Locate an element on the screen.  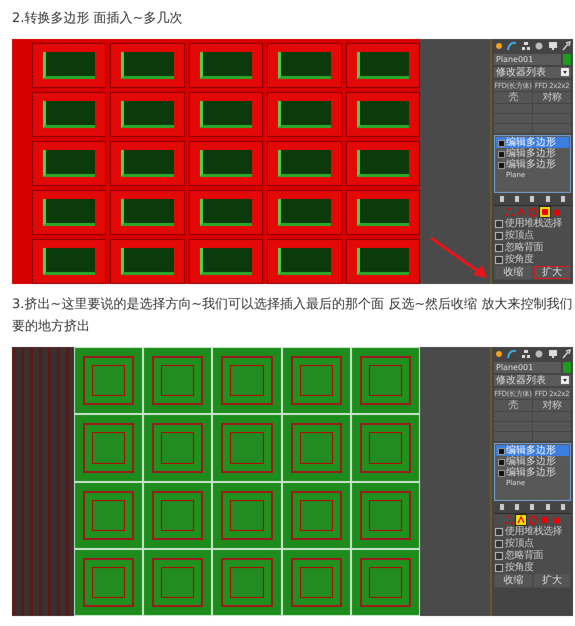
polygon-level-button is located at coordinates (545, 212).